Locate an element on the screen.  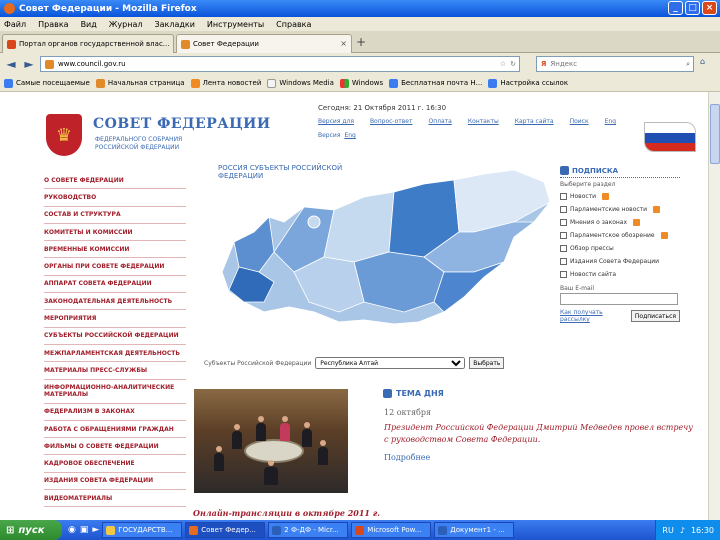
left-menu-item: Фильмы о совете федерации is located at coordinates (115, 447).